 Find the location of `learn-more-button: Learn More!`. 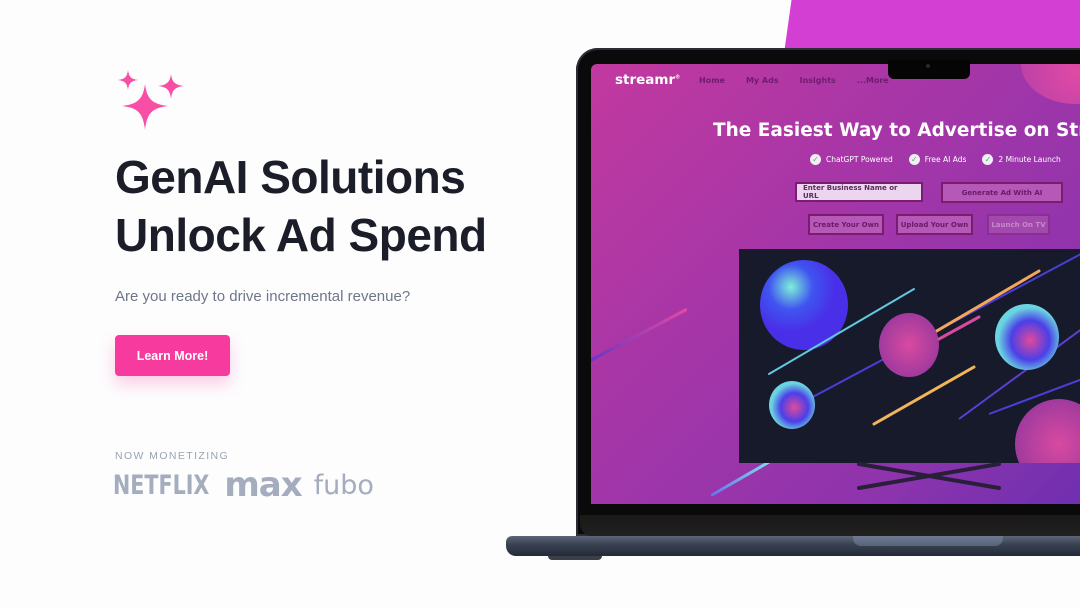

learn-more-button: Learn More! is located at coordinates (172, 355).